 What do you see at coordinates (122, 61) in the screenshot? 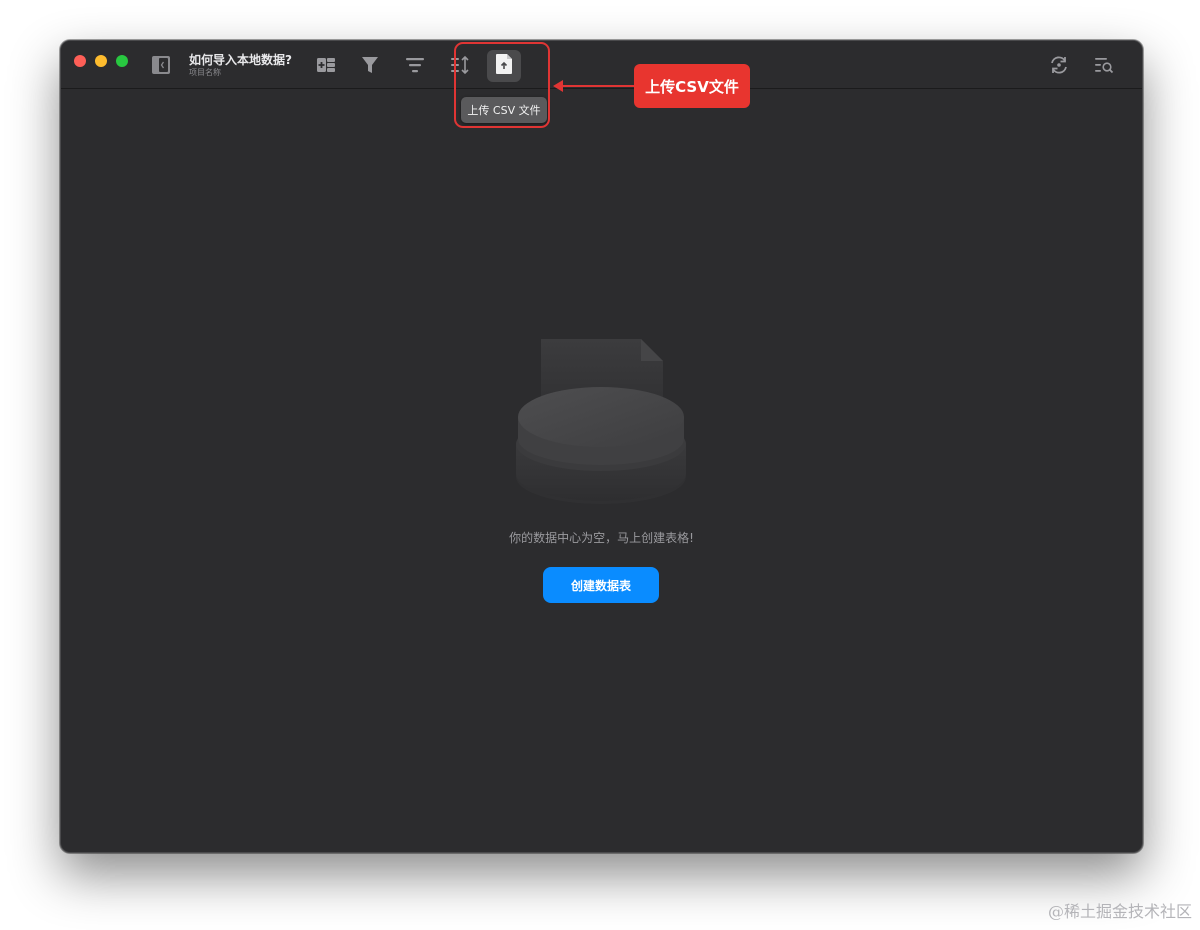
I see `maximize-window-button` at bounding box center [122, 61].